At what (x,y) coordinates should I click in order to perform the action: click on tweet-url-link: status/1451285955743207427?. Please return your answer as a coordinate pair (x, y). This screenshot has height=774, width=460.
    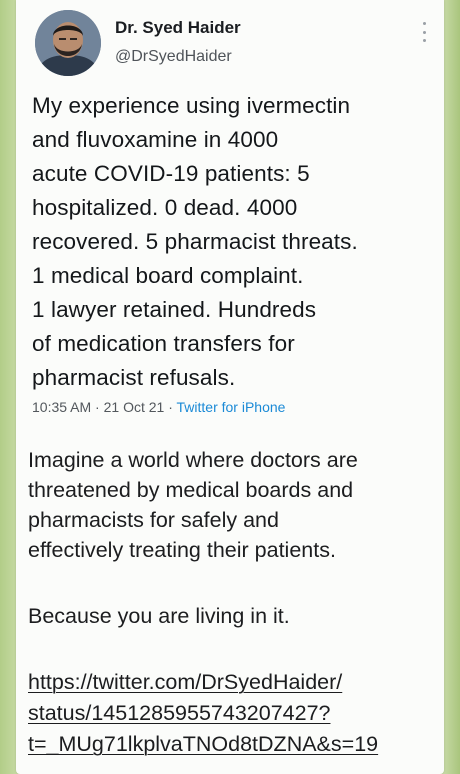
    Looking at the image, I should click on (179, 713).